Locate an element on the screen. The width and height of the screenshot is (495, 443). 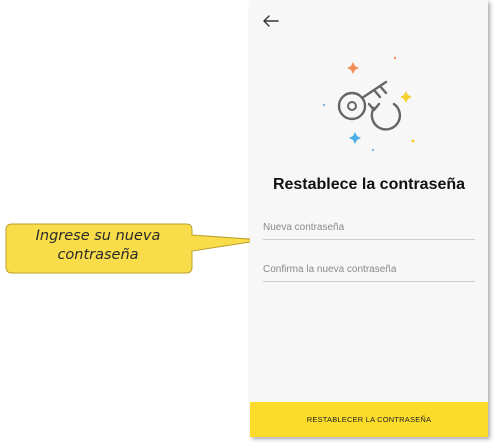
back-button is located at coordinates (271, 21).